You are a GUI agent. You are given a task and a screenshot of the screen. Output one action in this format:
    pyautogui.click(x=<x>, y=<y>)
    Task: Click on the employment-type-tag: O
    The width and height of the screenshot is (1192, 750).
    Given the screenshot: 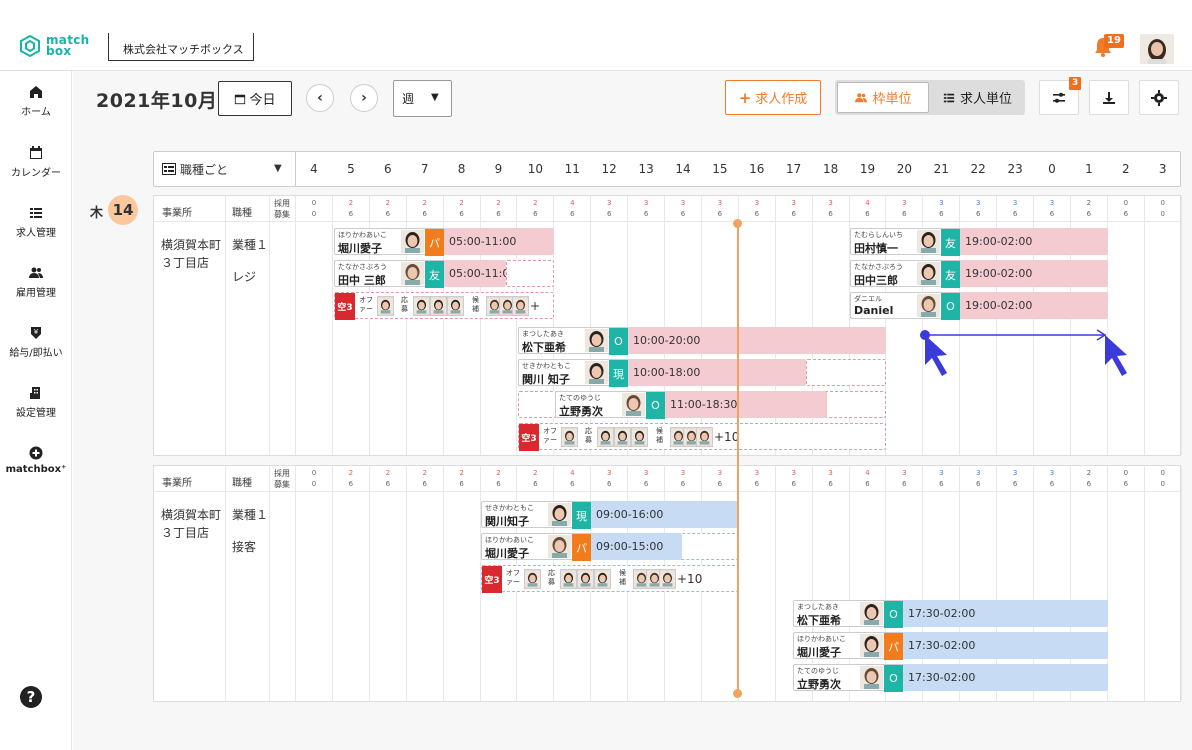 What is the action you would take?
    pyautogui.click(x=950, y=306)
    